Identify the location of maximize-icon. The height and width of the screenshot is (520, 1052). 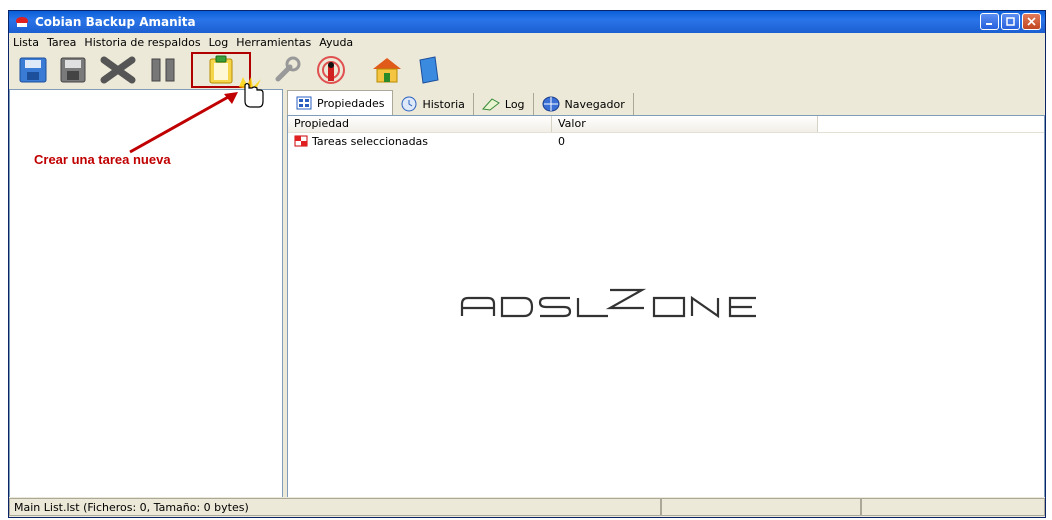
(1010, 21).